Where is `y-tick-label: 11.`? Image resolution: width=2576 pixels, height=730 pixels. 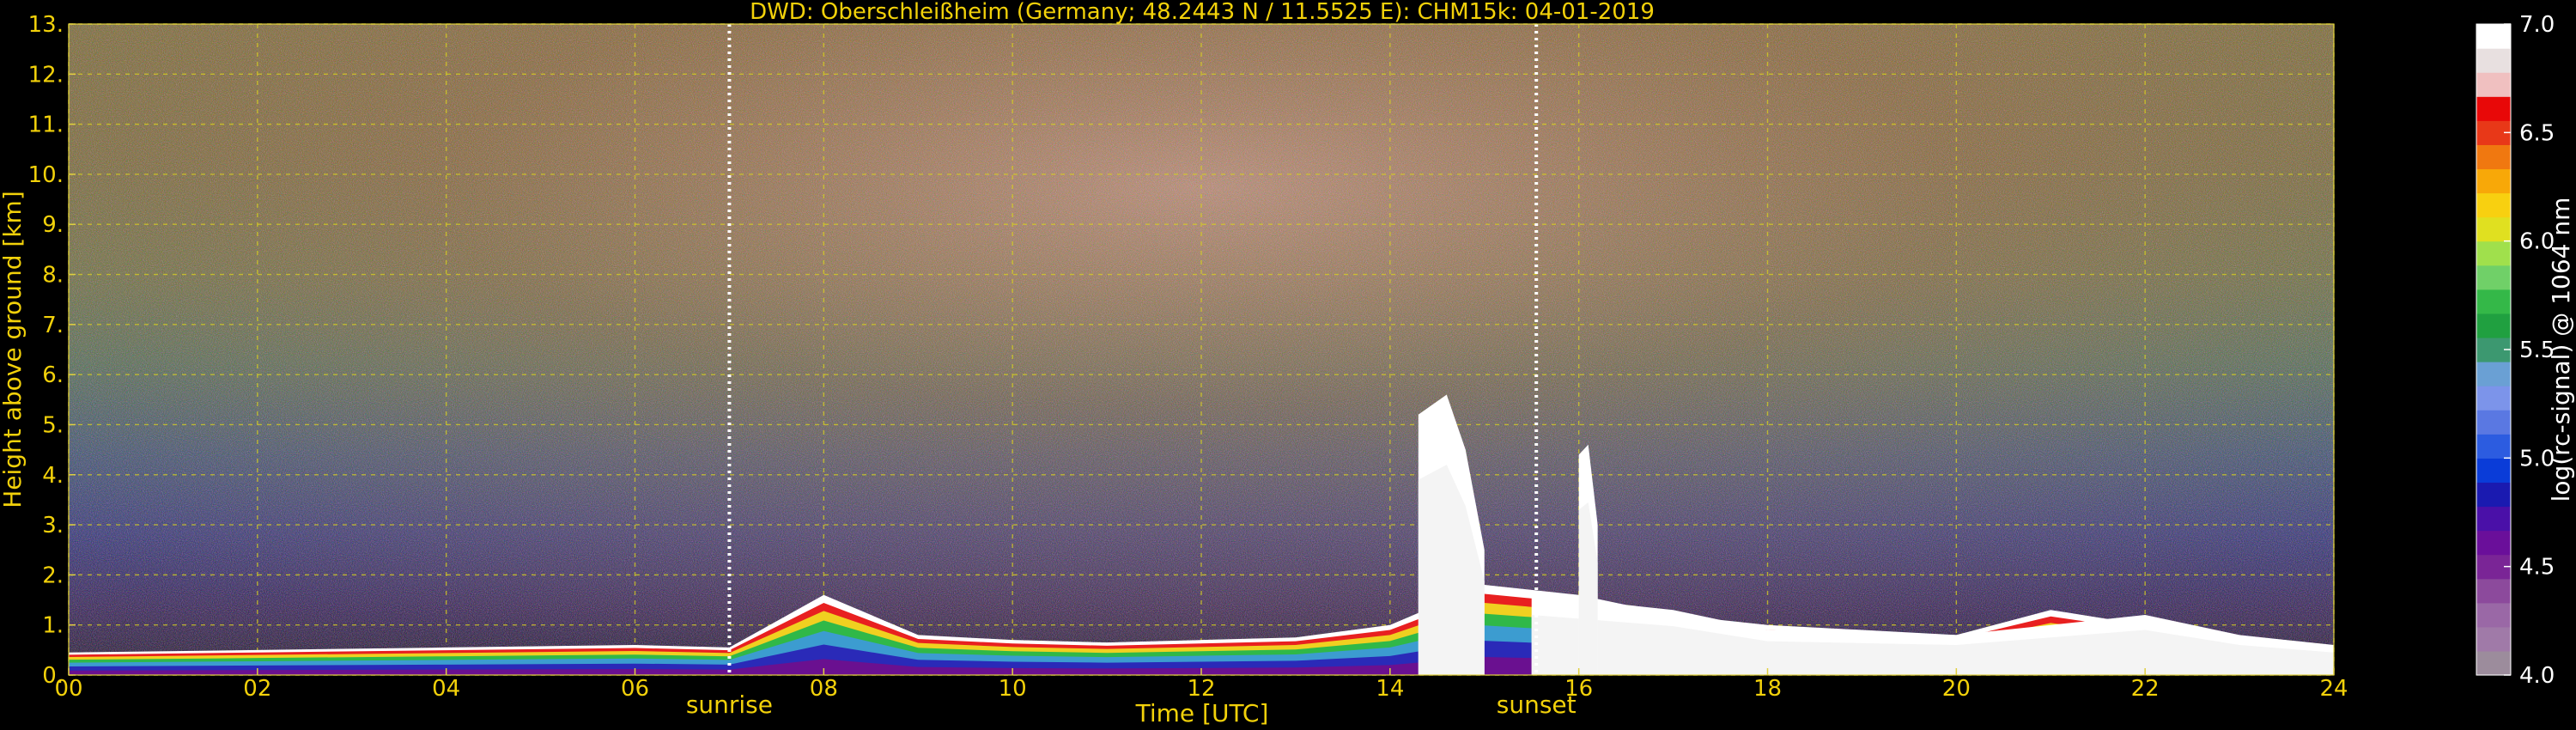 y-tick-label: 11. is located at coordinates (46, 125).